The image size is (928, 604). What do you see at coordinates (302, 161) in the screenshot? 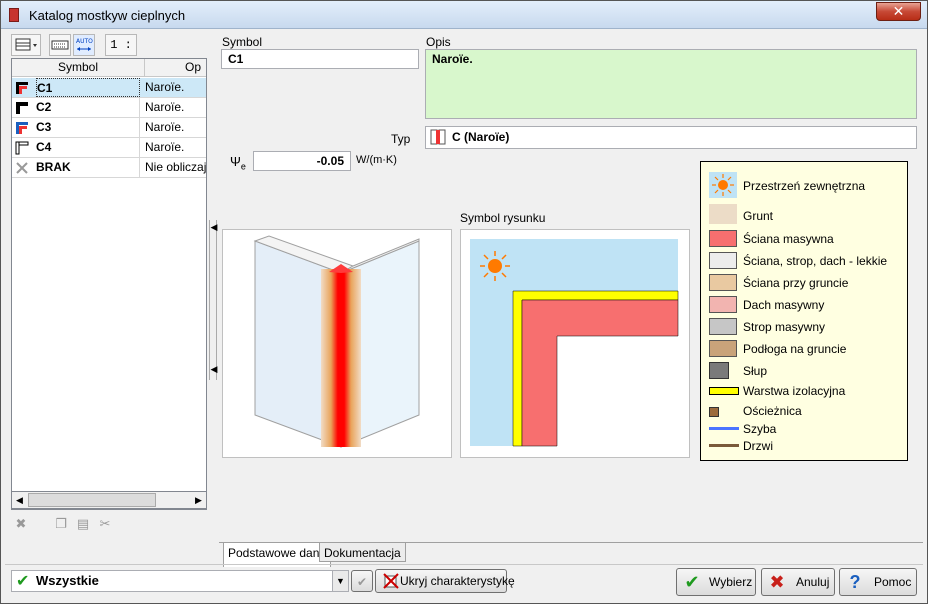
I see `psi-field: -0.05` at bounding box center [302, 161].